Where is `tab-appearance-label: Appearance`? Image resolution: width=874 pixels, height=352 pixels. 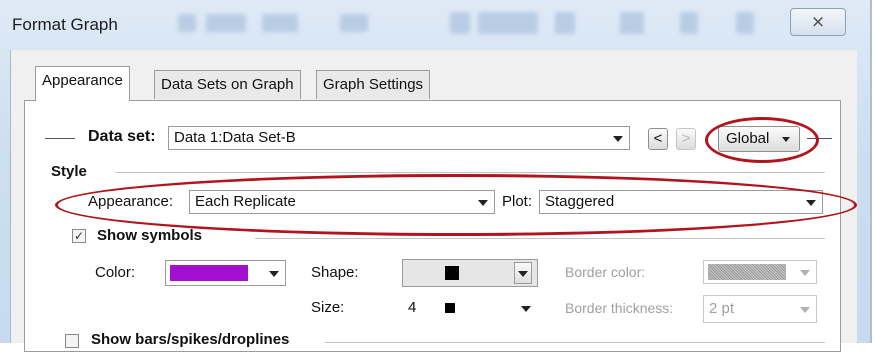 tab-appearance-label: Appearance is located at coordinates (82, 80).